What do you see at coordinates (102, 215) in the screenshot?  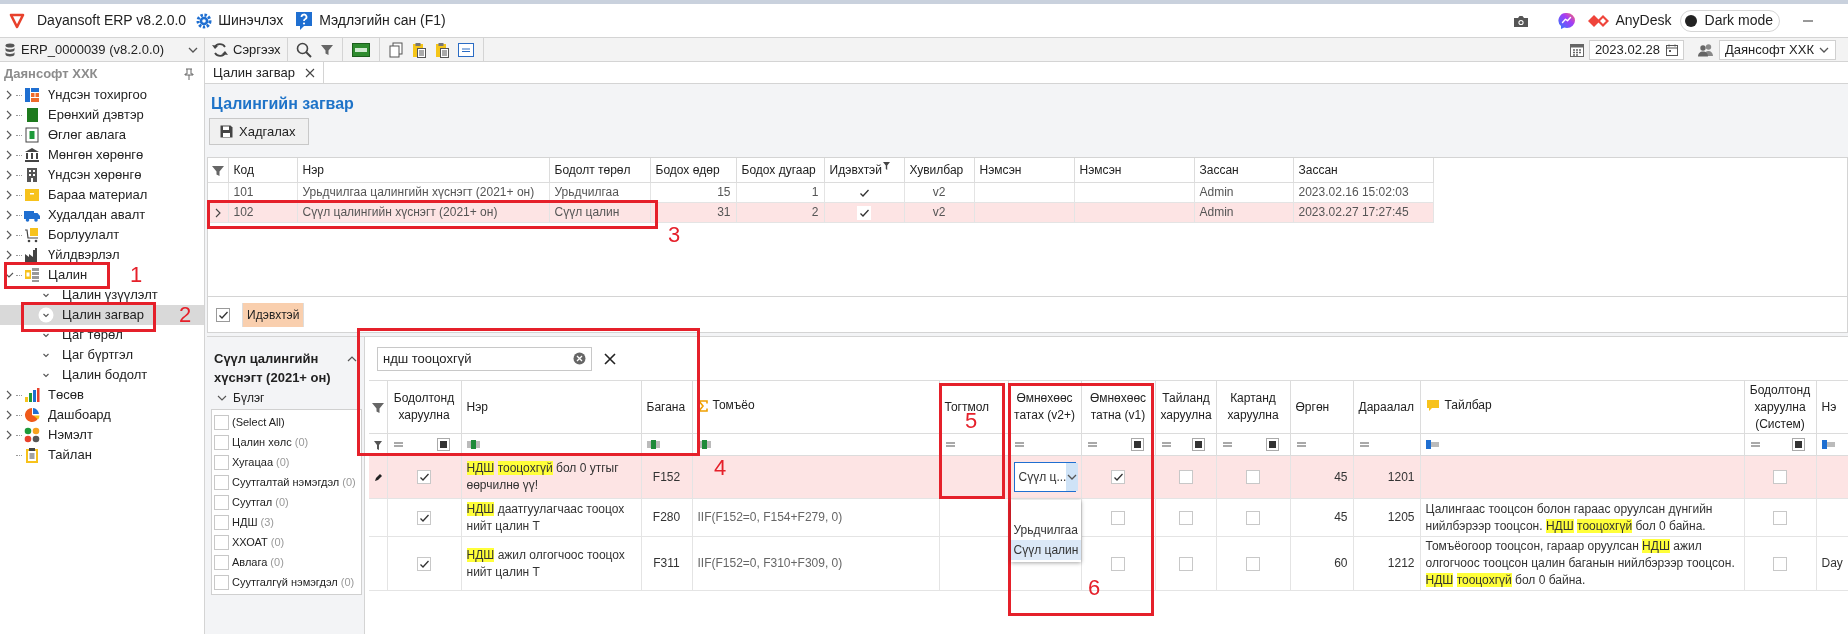 I see `nav-item: Худалдан авалт` at bounding box center [102, 215].